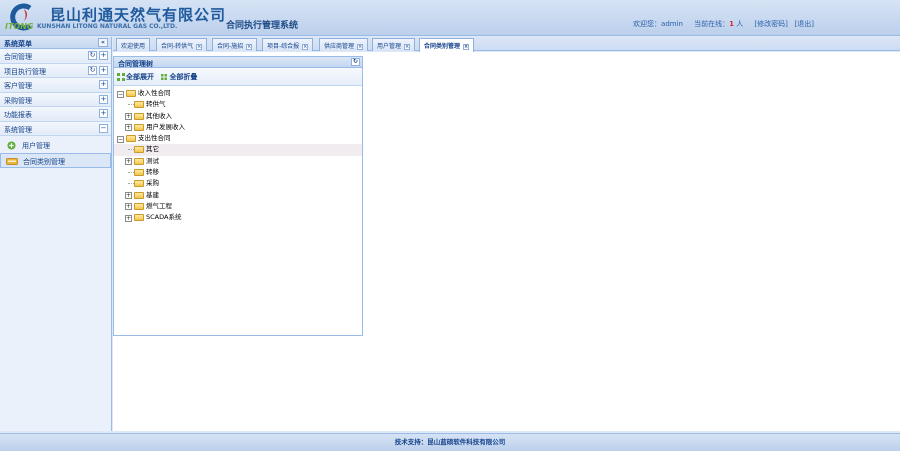 This screenshot has height=451, width=900. What do you see at coordinates (238, 104) in the screenshot?
I see `tree-node-gas-supply: 转供气` at bounding box center [238, 104].